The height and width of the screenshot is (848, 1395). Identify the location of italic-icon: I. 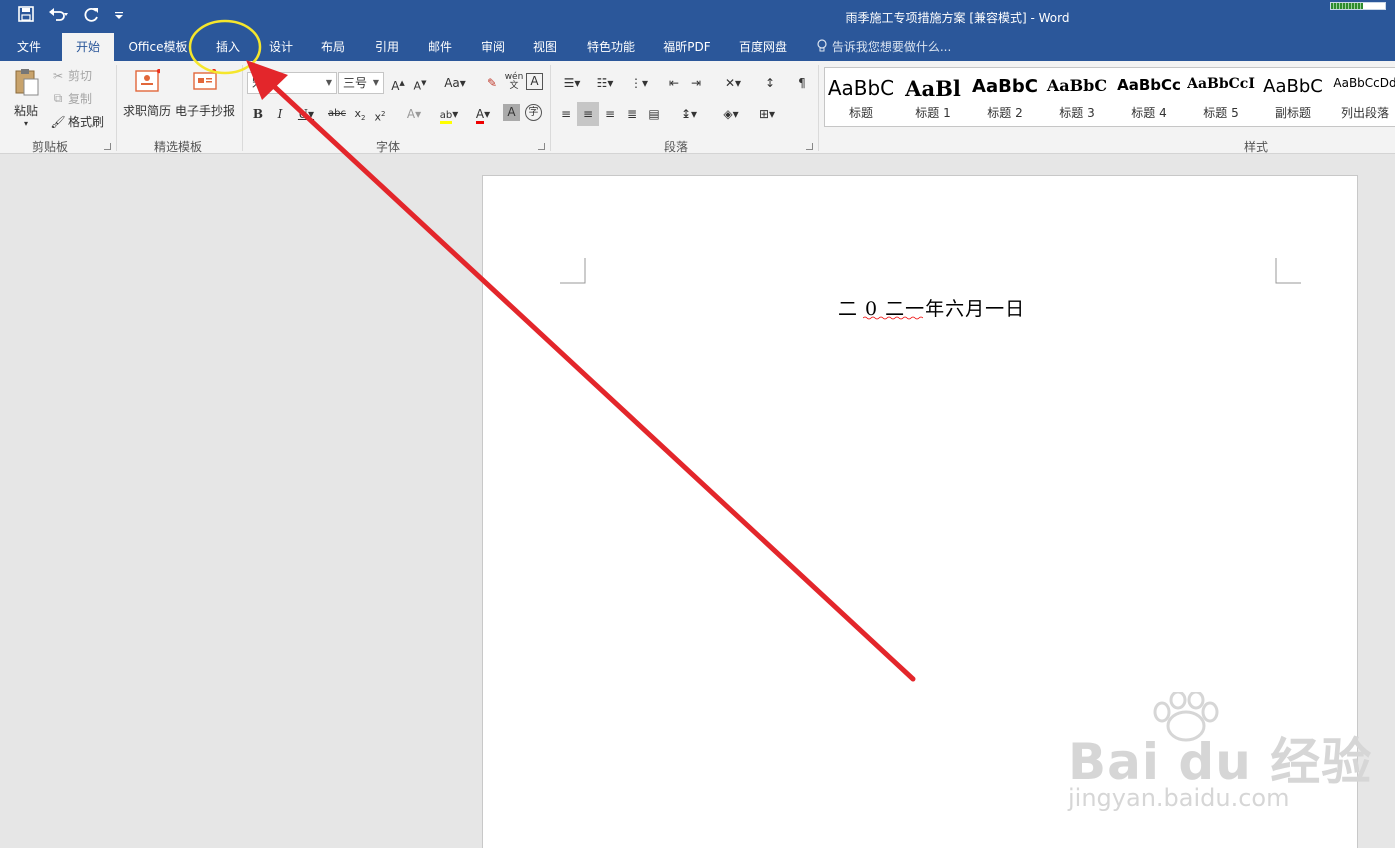
(280, 114).